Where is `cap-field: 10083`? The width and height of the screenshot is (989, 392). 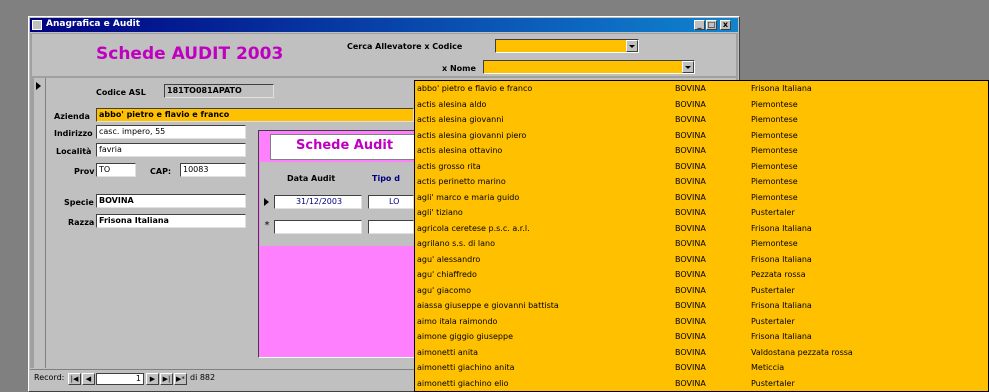
cap-field: 10083 is located at coordinates (213, 170).